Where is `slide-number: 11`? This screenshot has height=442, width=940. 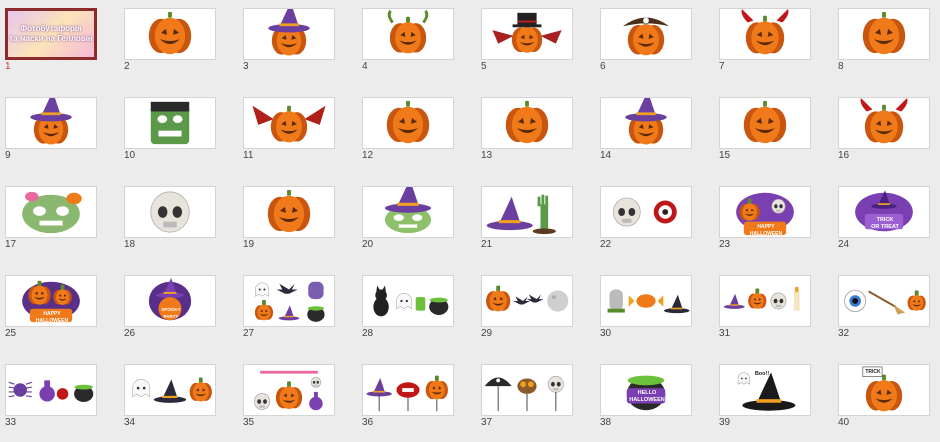 slide-number: 11 is located at coordinates (248, 155).